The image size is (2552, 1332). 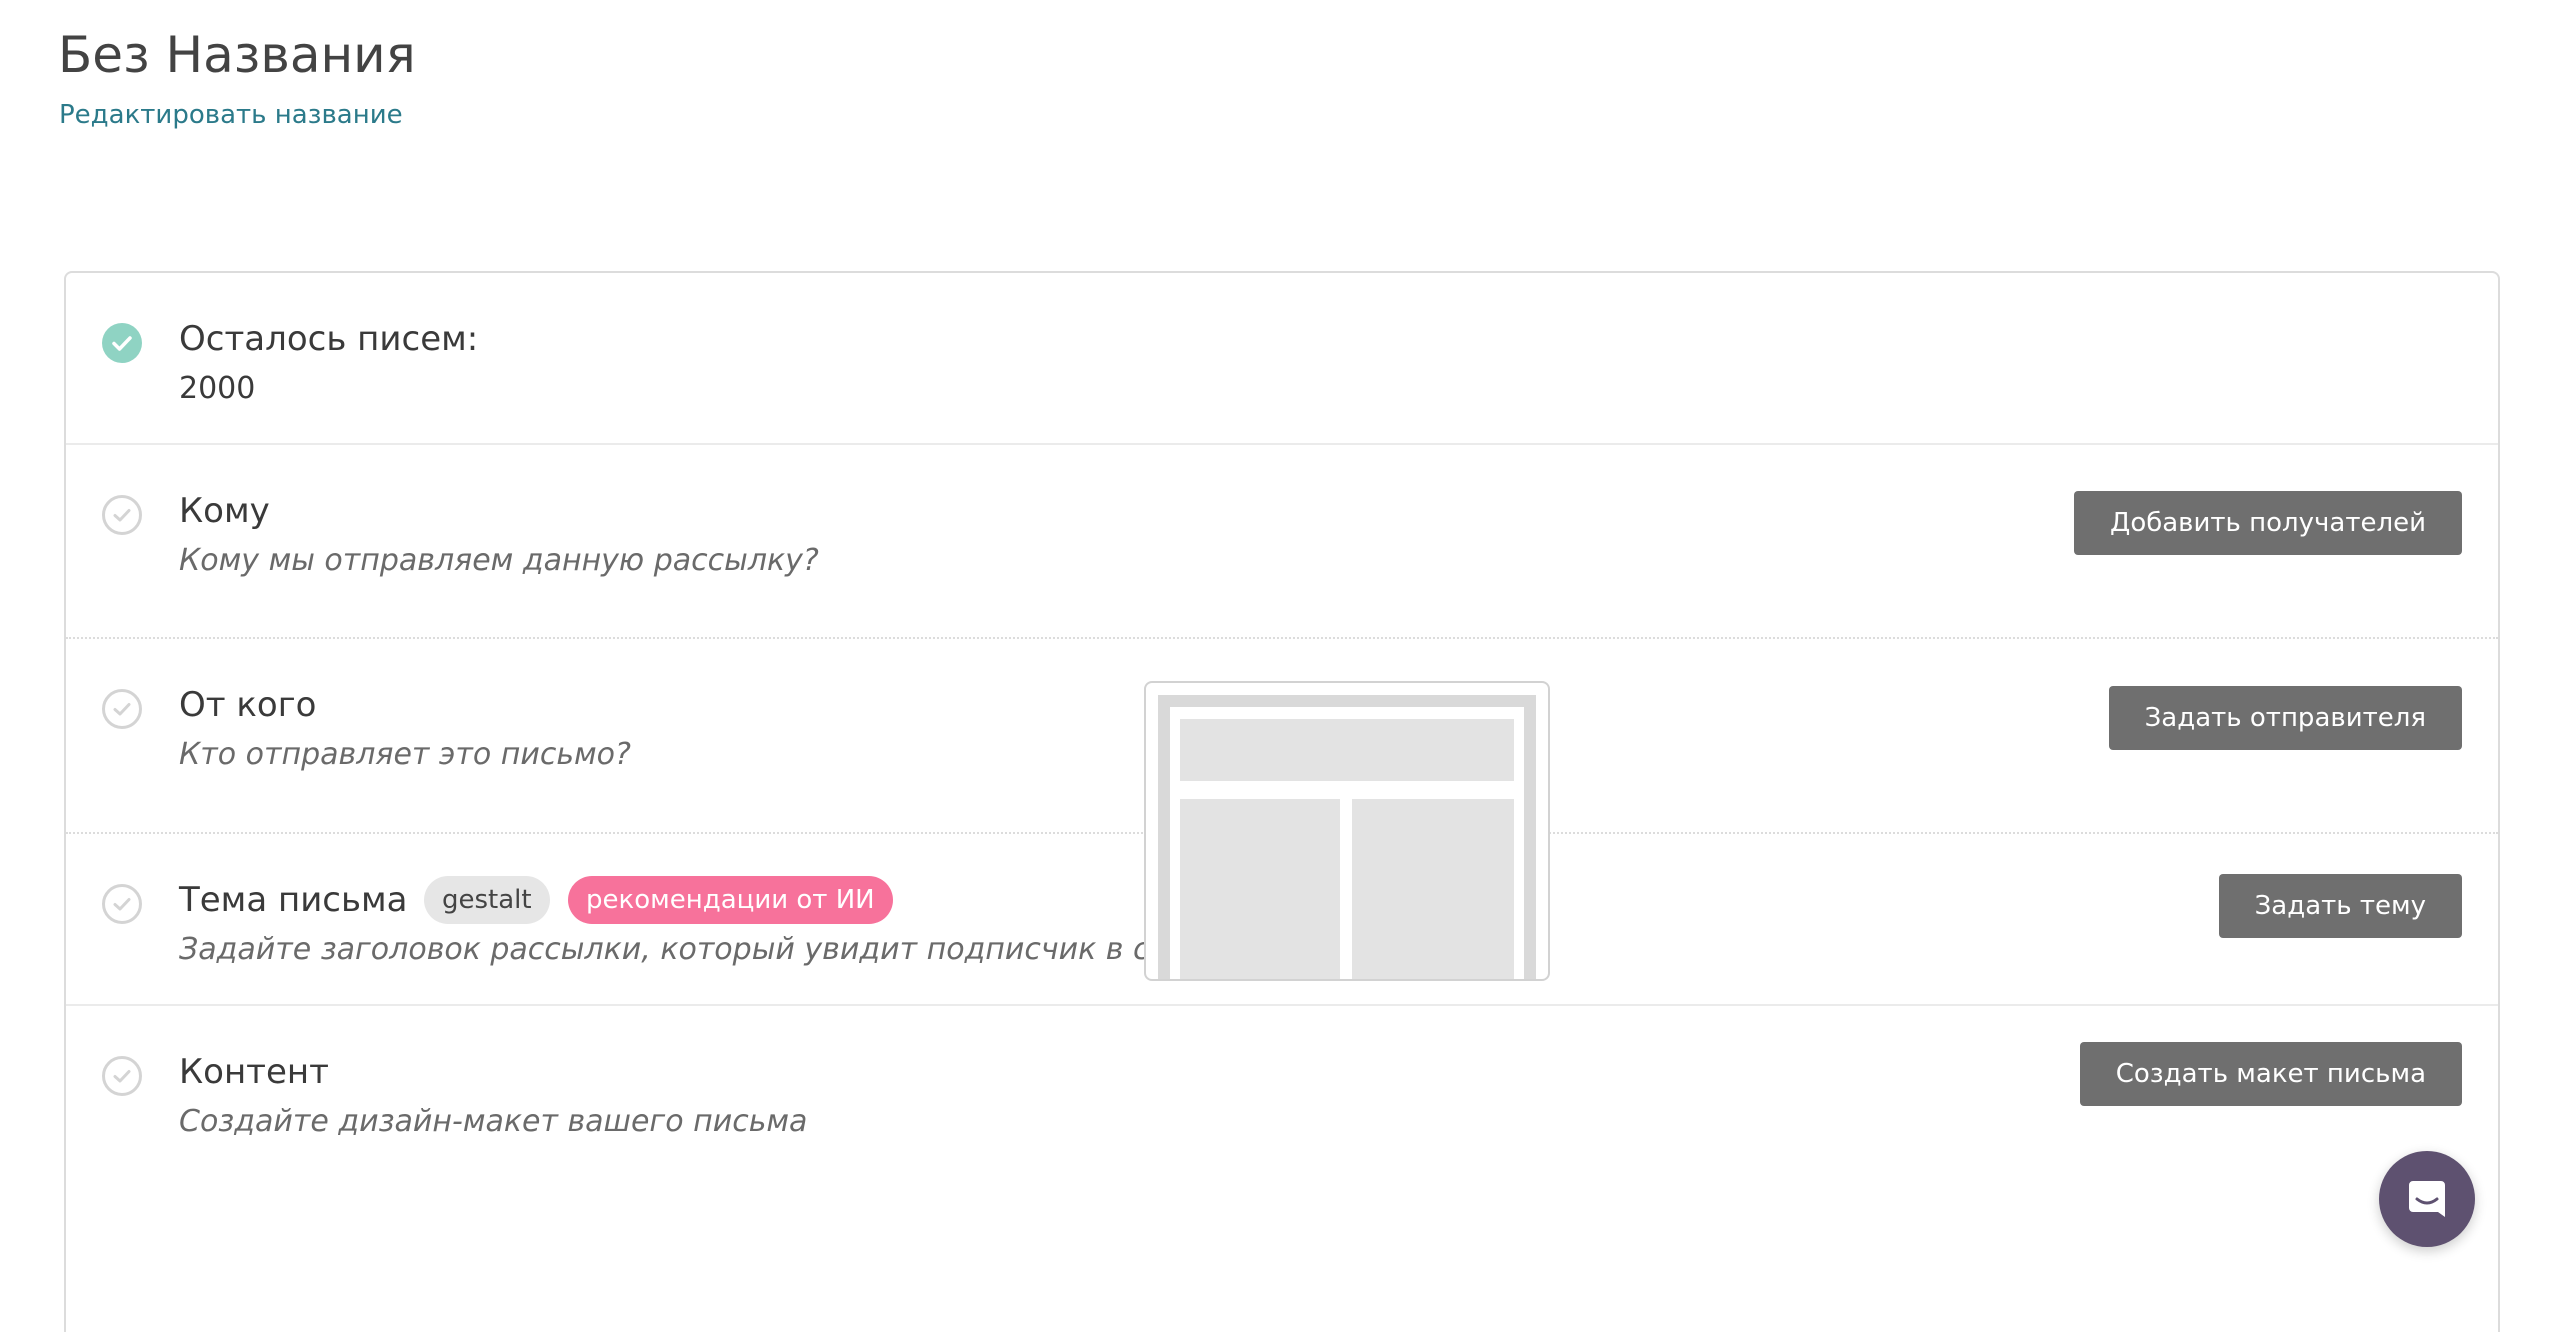 What do you see at coordinates (237, 55) in the screenshot?
I see `page-title: Без Названия` at bounding box center [237, 55].